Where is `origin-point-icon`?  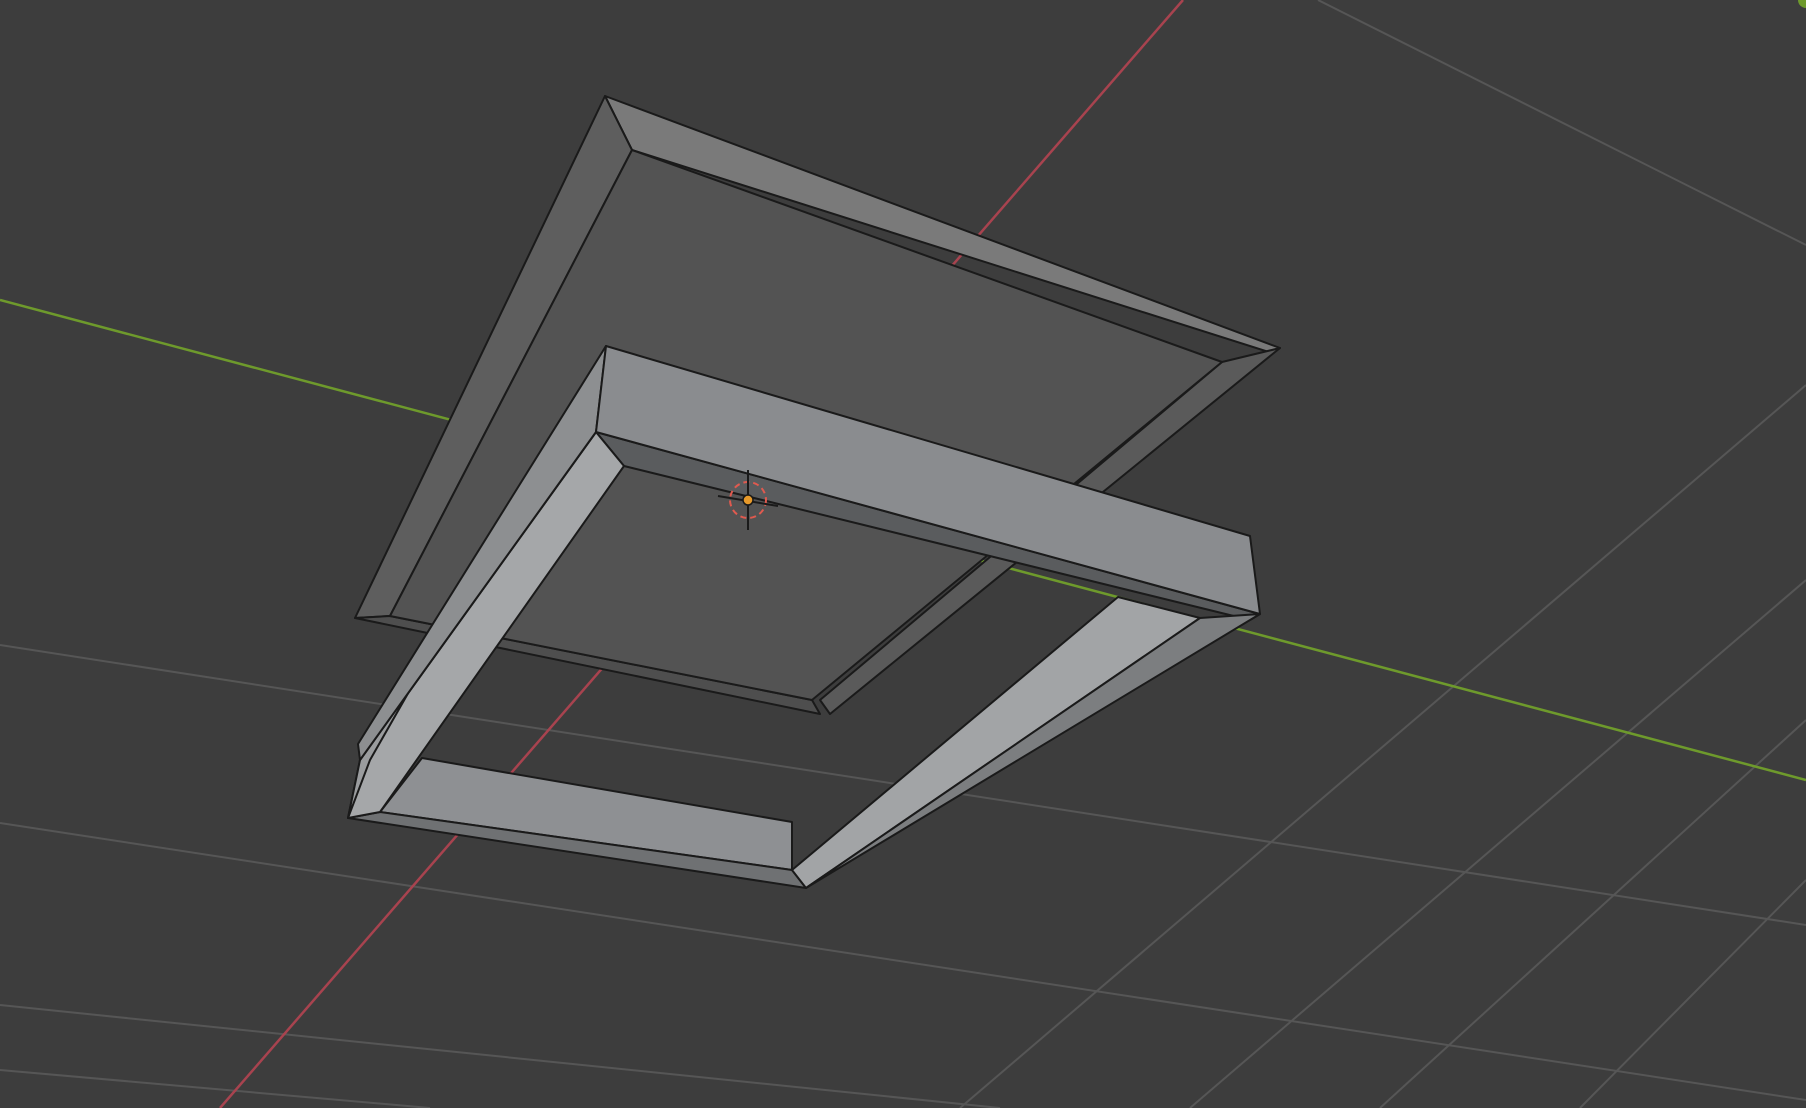
origin-point-icon is located at coordinates (748, 500).